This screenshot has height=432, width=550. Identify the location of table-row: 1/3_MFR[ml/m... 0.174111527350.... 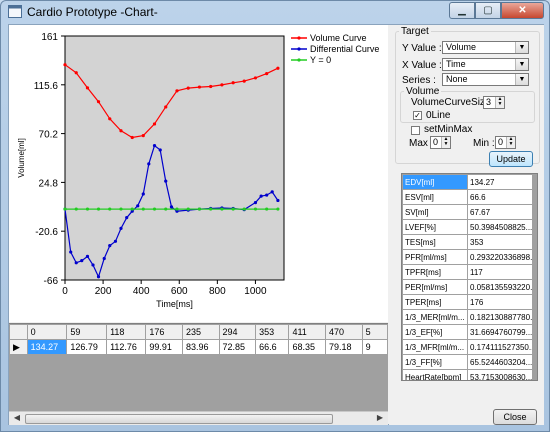
(467, 347).